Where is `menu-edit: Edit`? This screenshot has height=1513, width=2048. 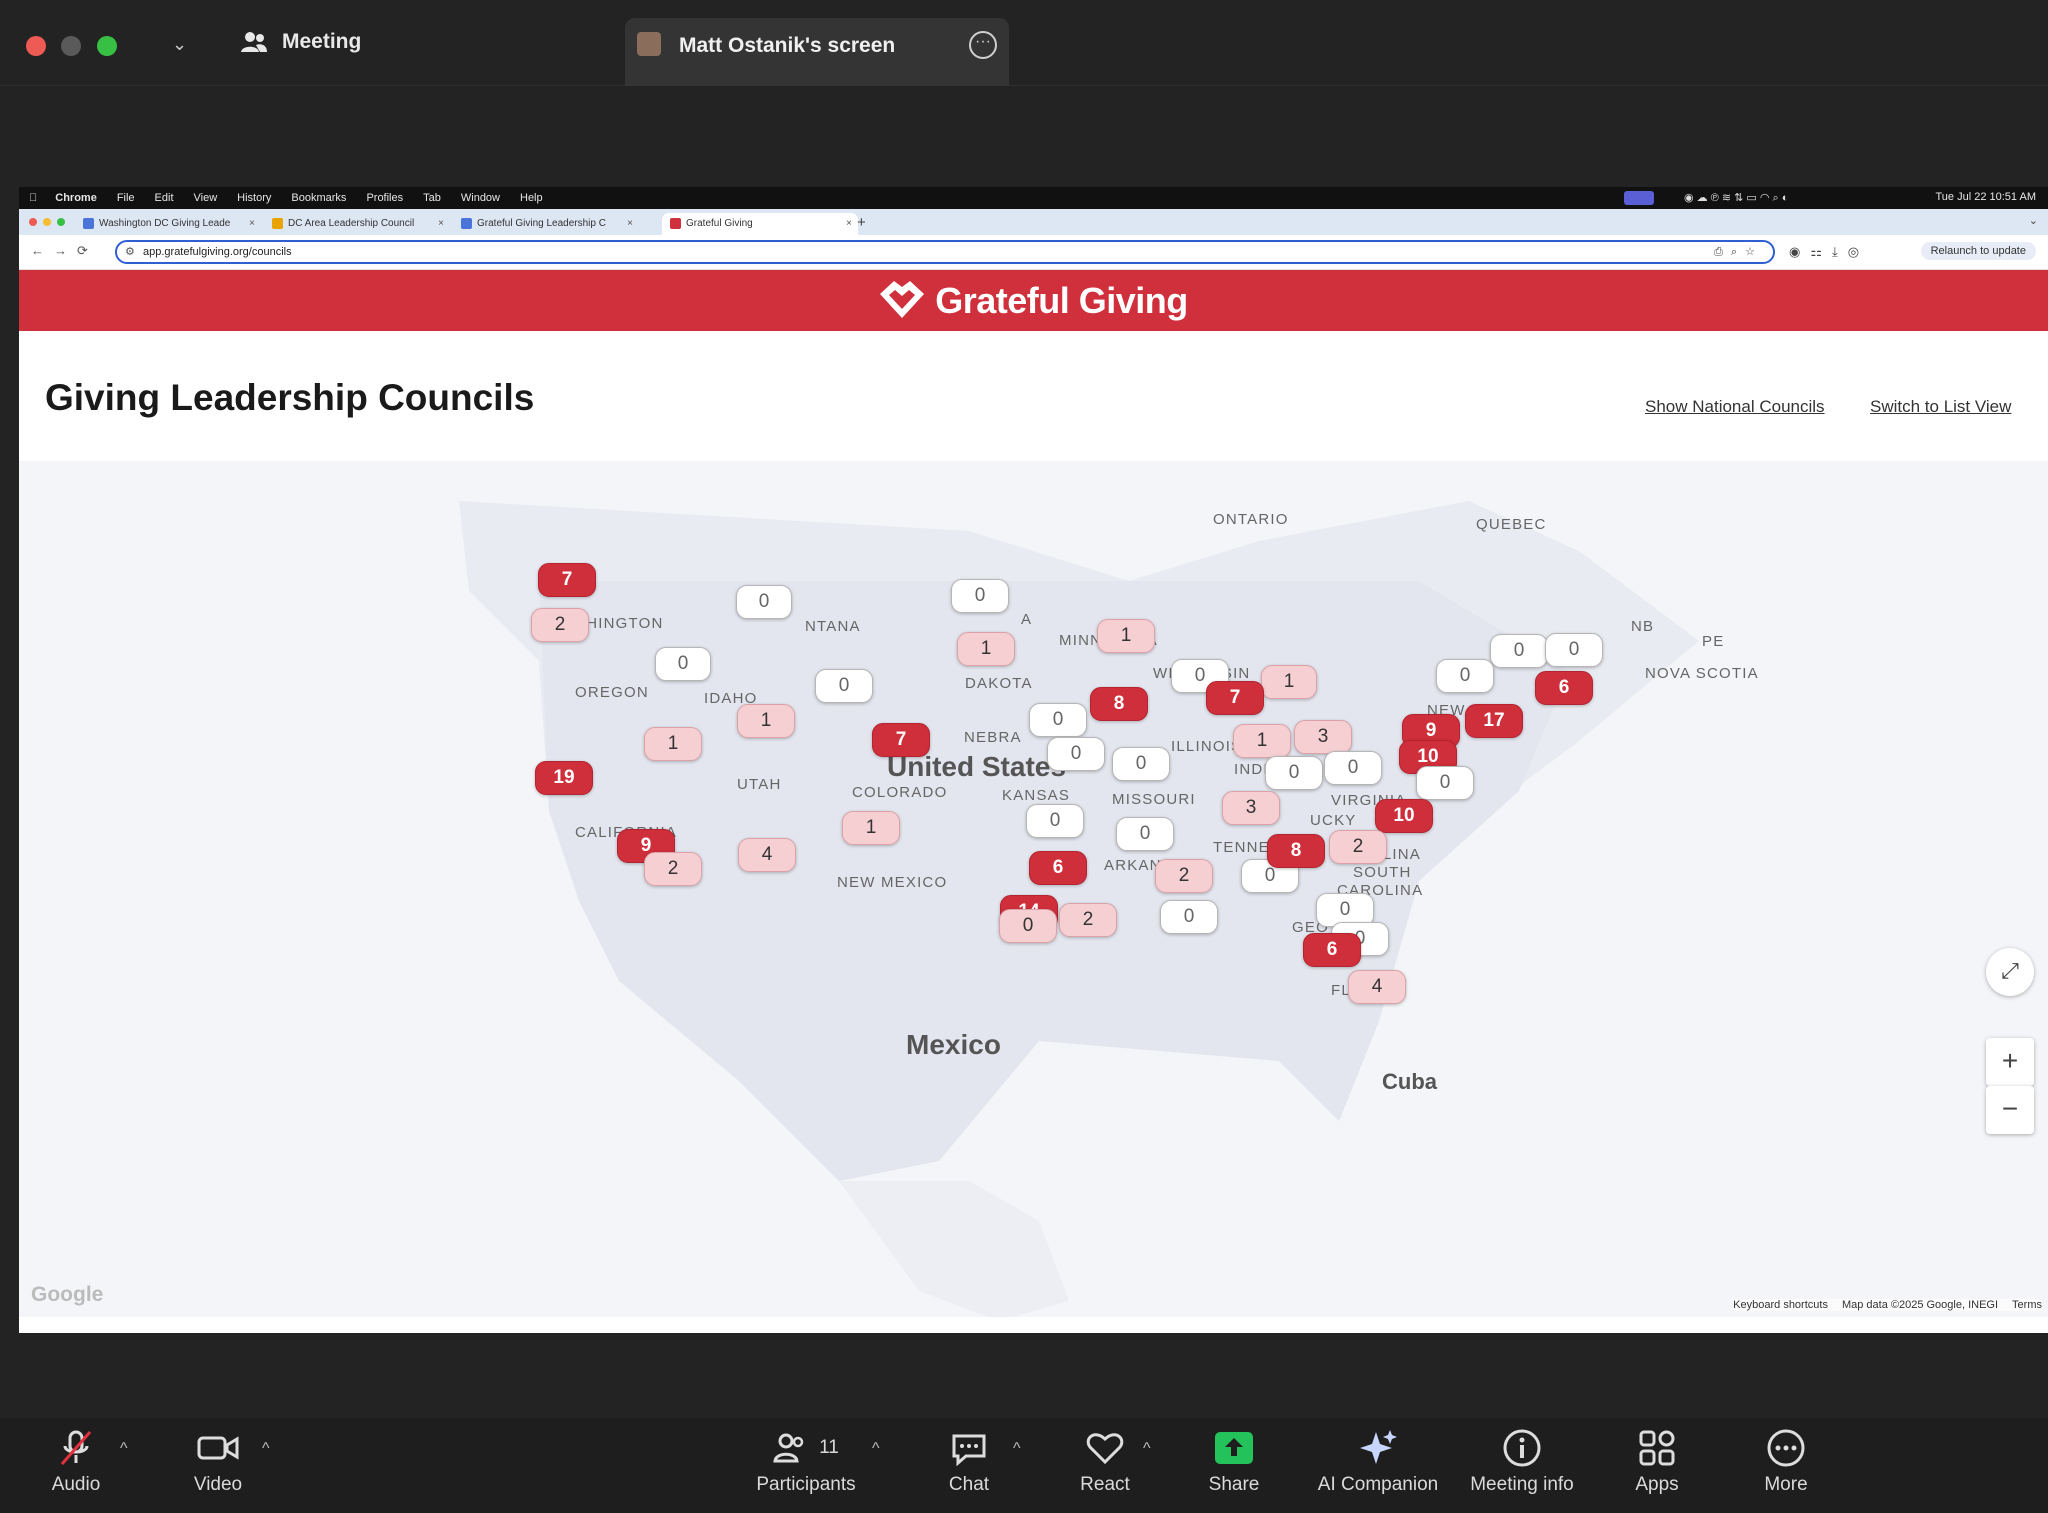 menu-edit: Edit is located at coordinates (164, 198).